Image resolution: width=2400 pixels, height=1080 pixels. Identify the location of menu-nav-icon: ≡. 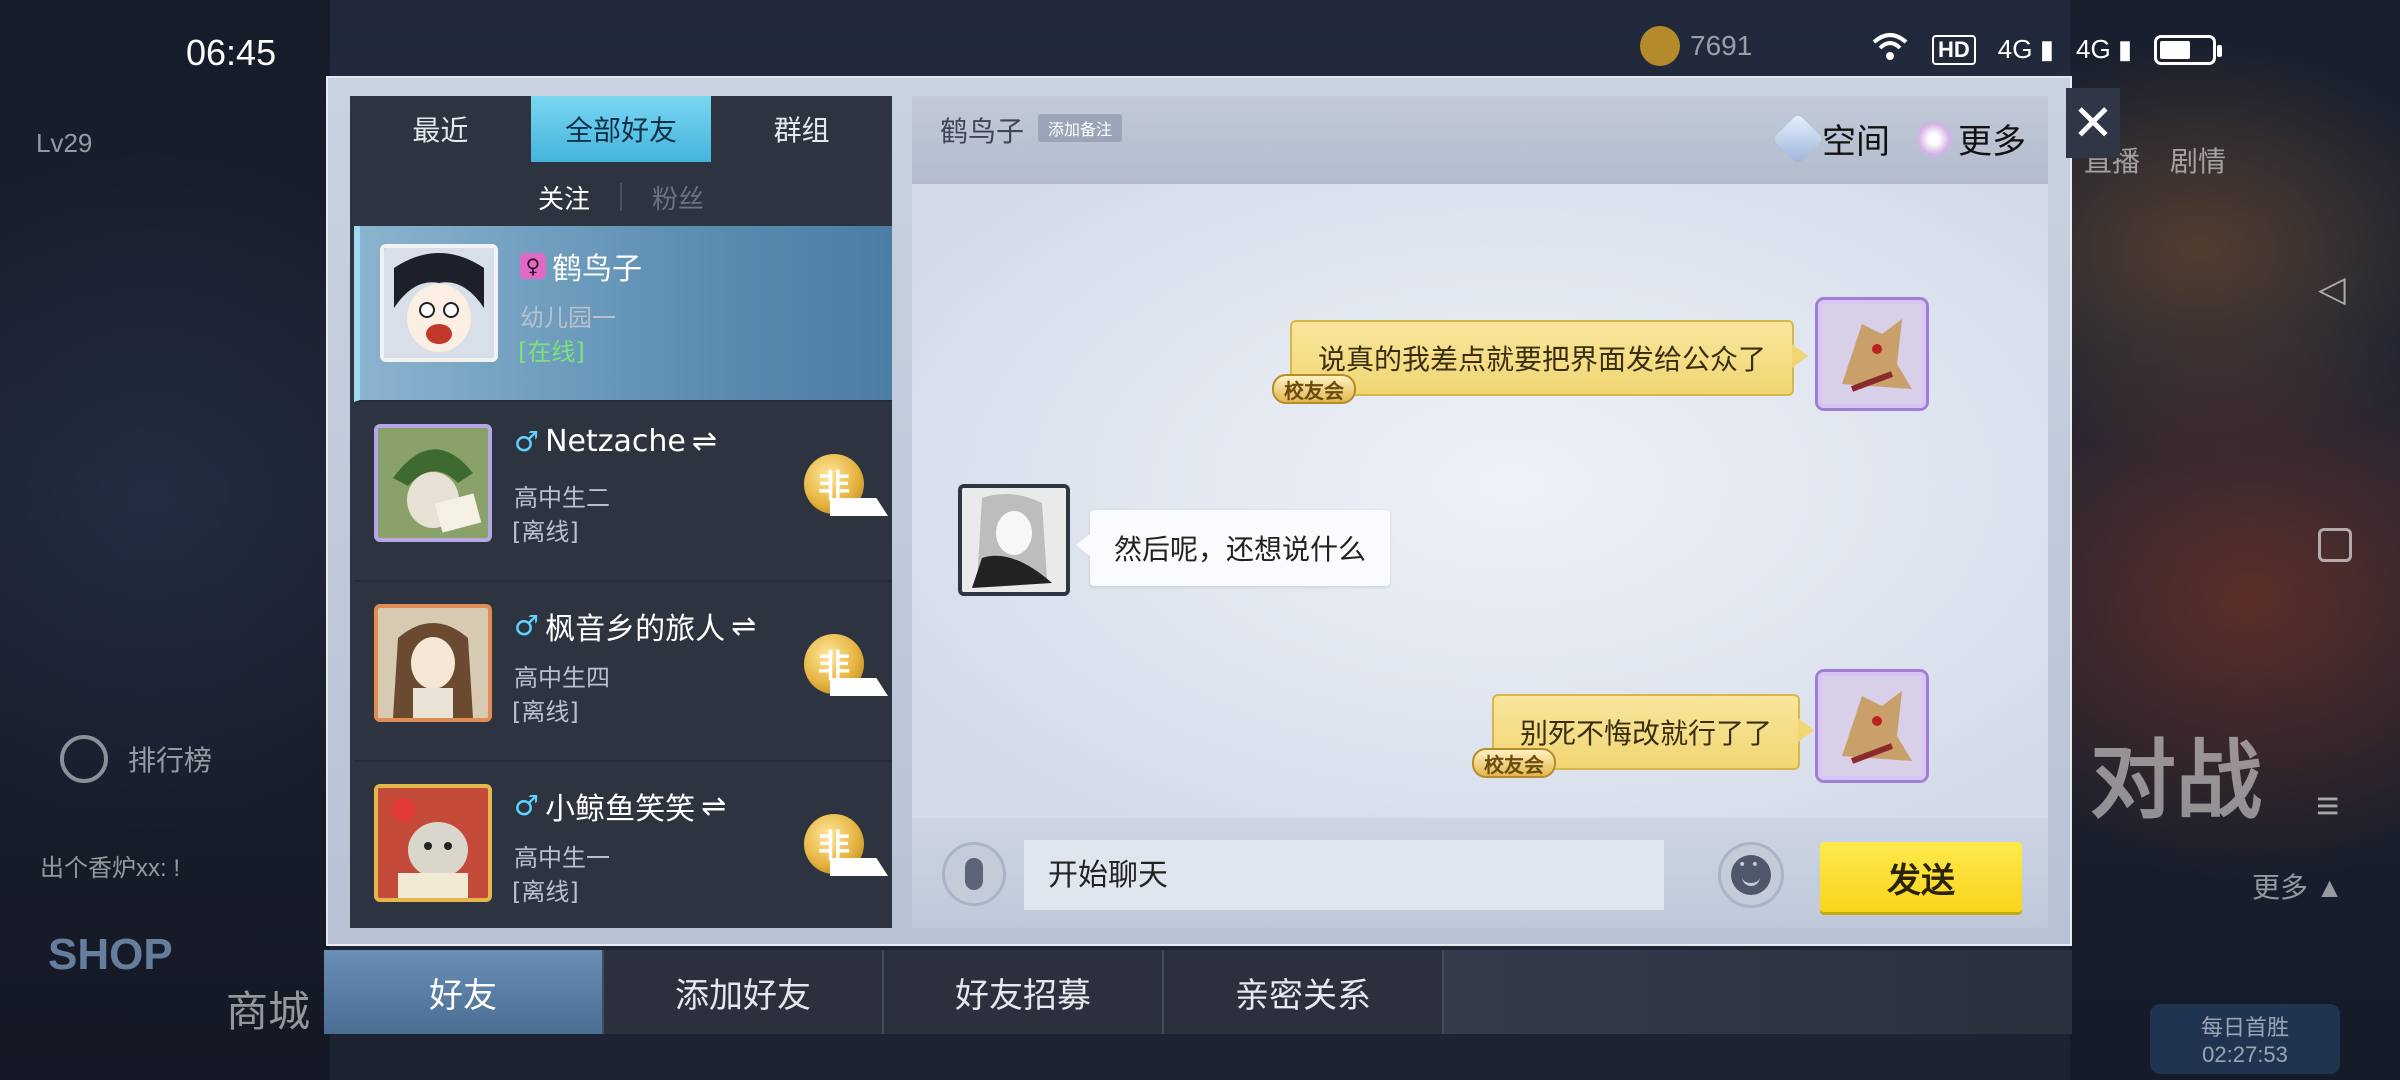
(2327, 806).